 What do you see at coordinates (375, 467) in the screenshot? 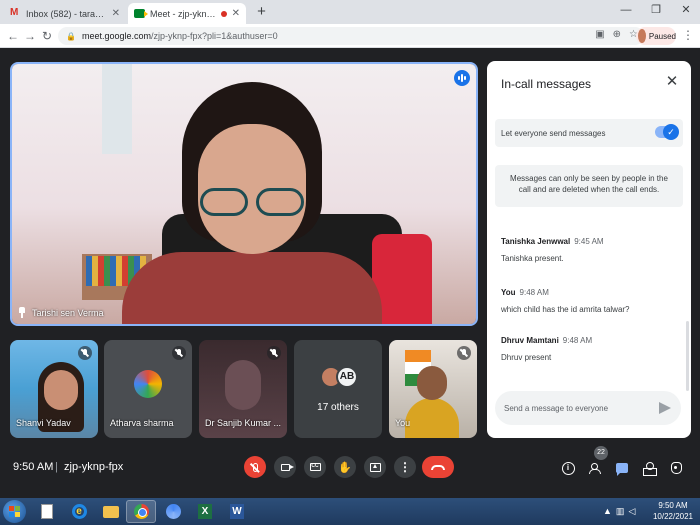
I see `present-now-button` at bounding box center [375, 467].